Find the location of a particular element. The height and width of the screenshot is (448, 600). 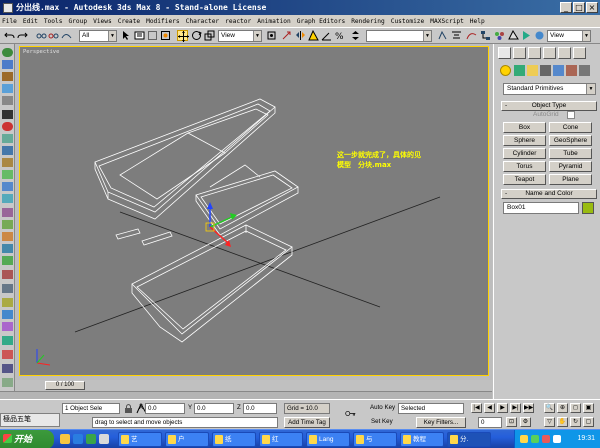

fracture-icon is located at coordinates (7, 186).